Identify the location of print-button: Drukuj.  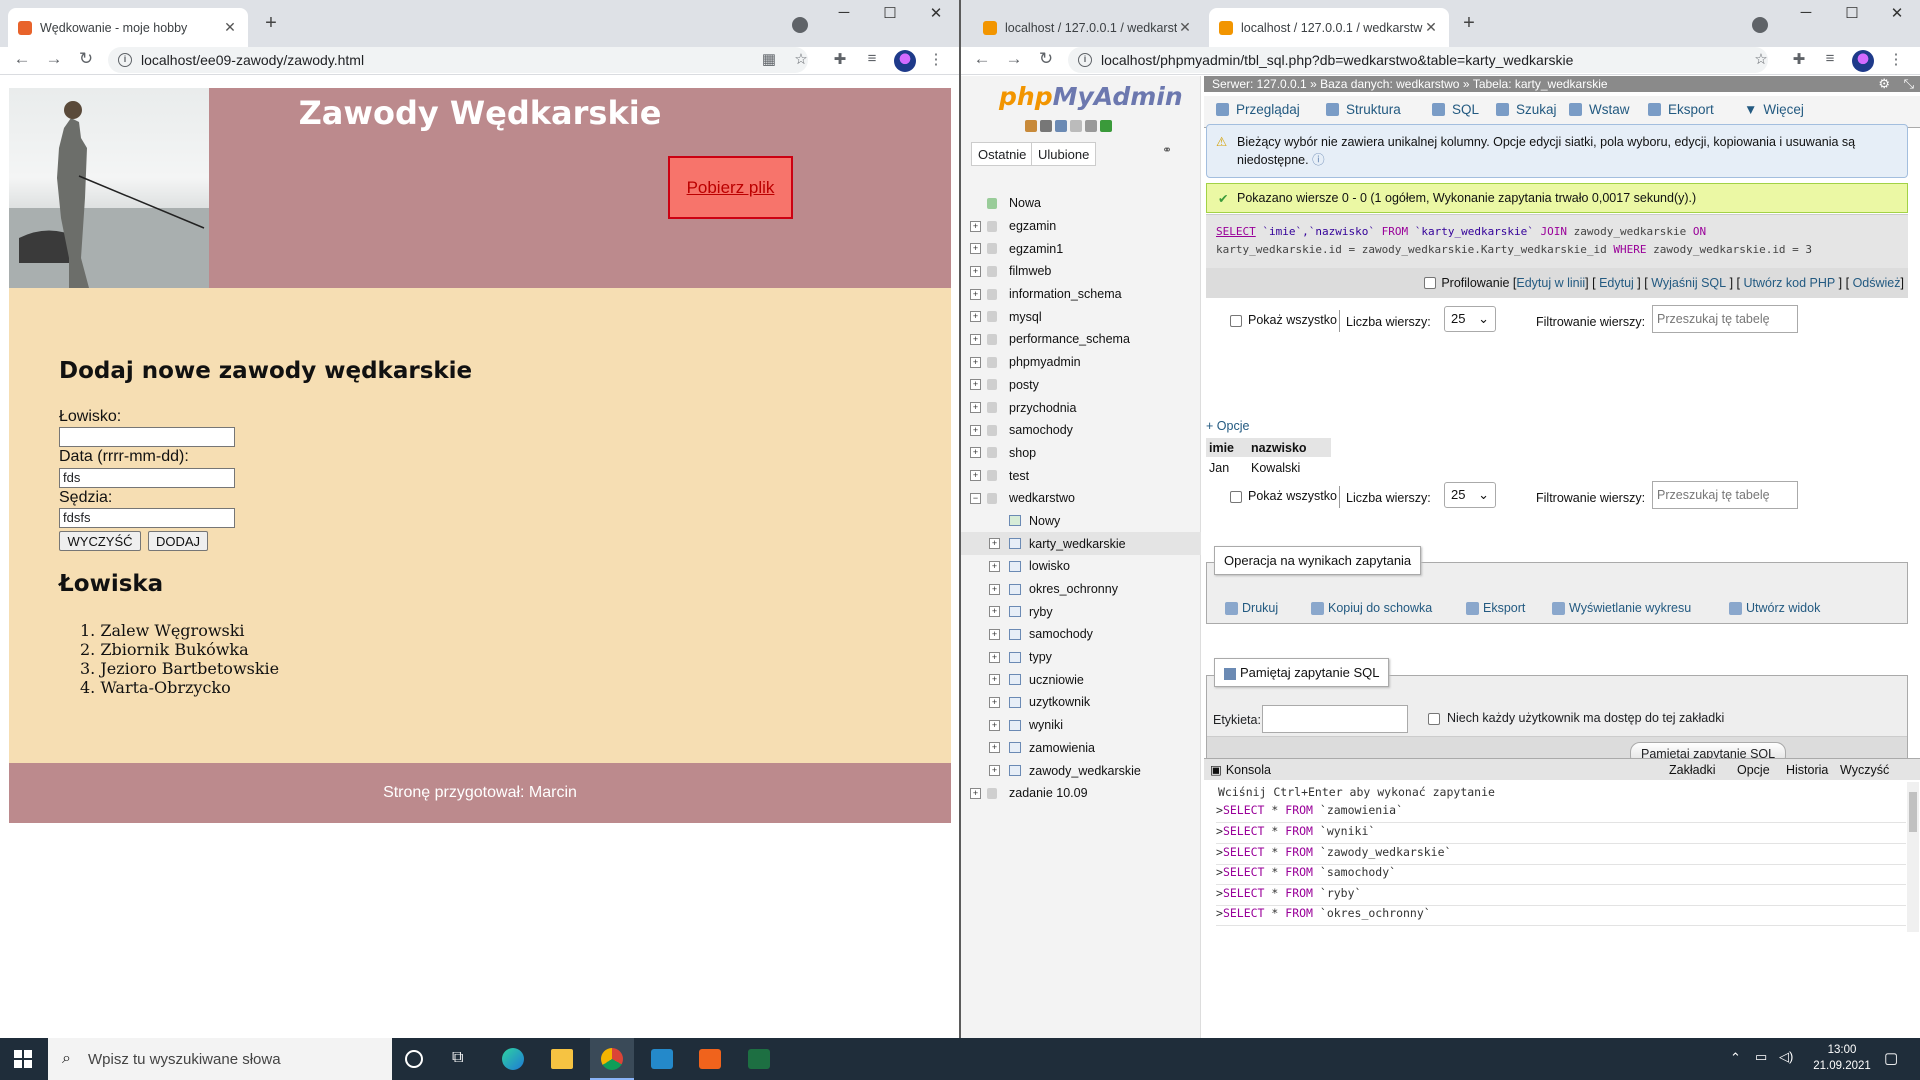
(1251, 608).